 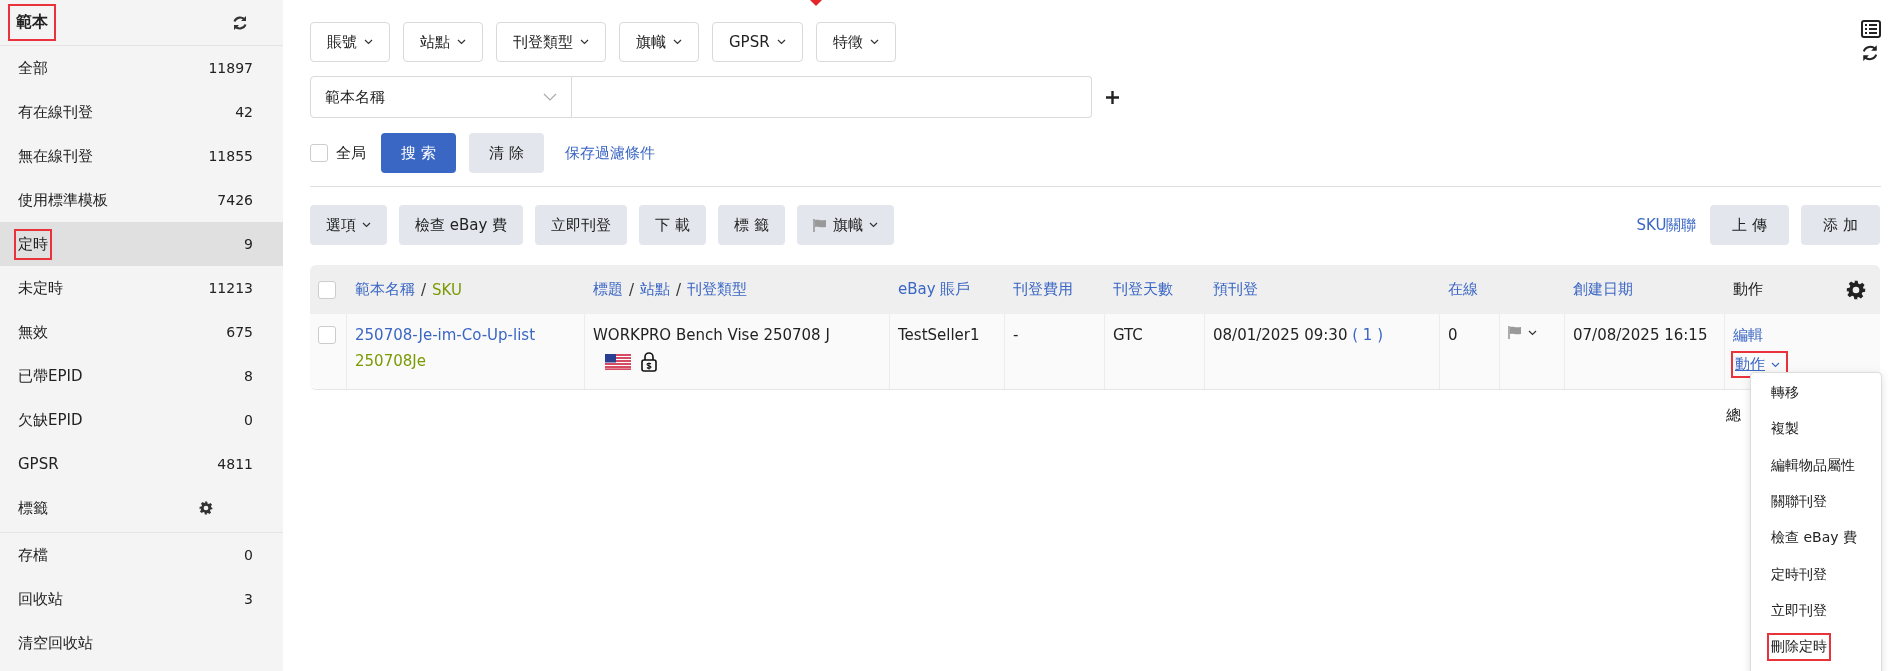 What do you see at coordinates (581, 225) in the screenshot?
I see `toolbar-button: 立即刊登` at bounding box center [581, 225].